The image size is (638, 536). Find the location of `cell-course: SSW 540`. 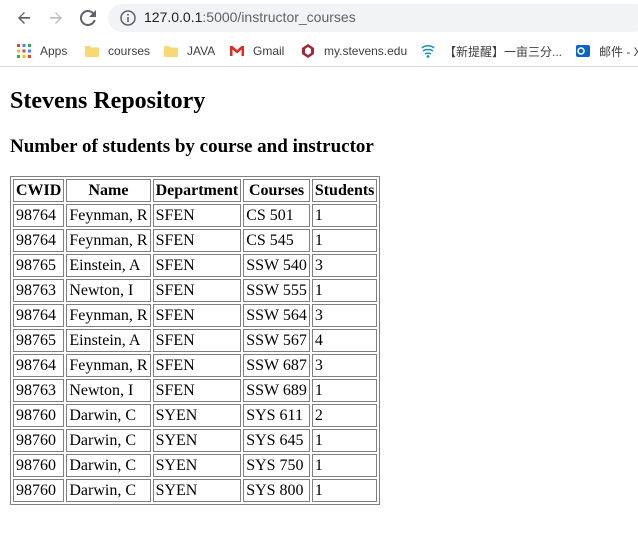

cell-course: SSW 540 is located at coordinates (276, 265).